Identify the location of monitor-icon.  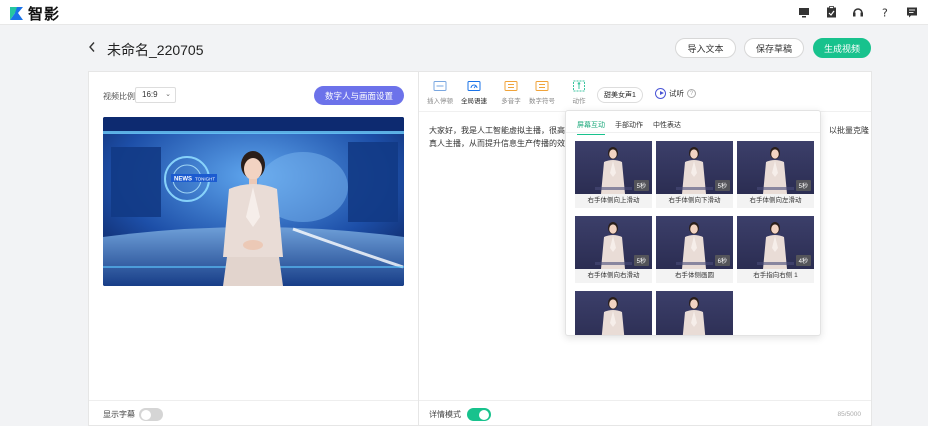
(804, 12).